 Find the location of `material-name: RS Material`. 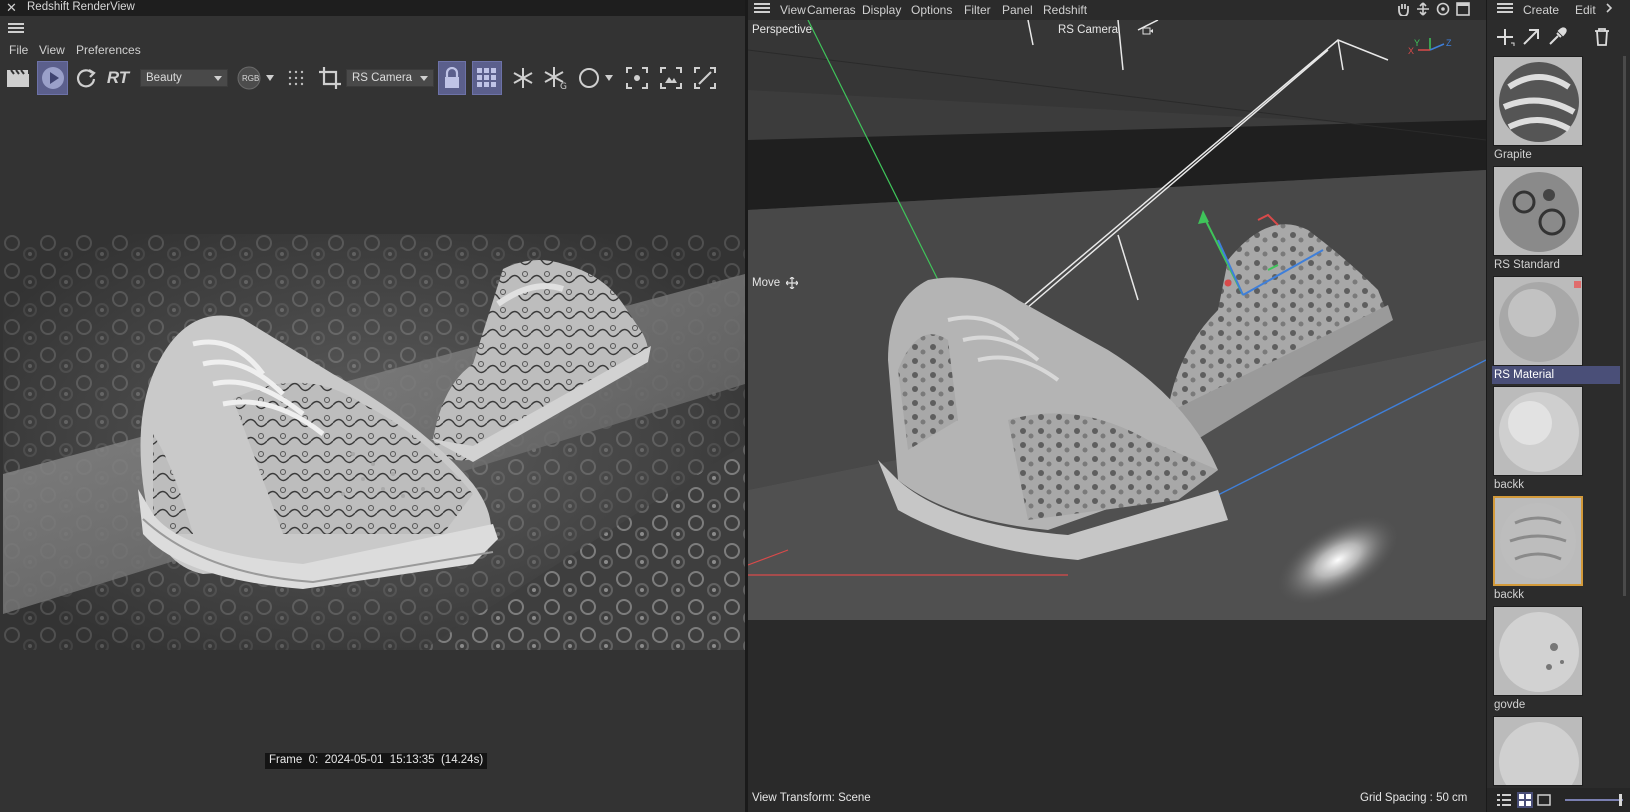

material-name: RS Material is located at coordinates (1556, 375).